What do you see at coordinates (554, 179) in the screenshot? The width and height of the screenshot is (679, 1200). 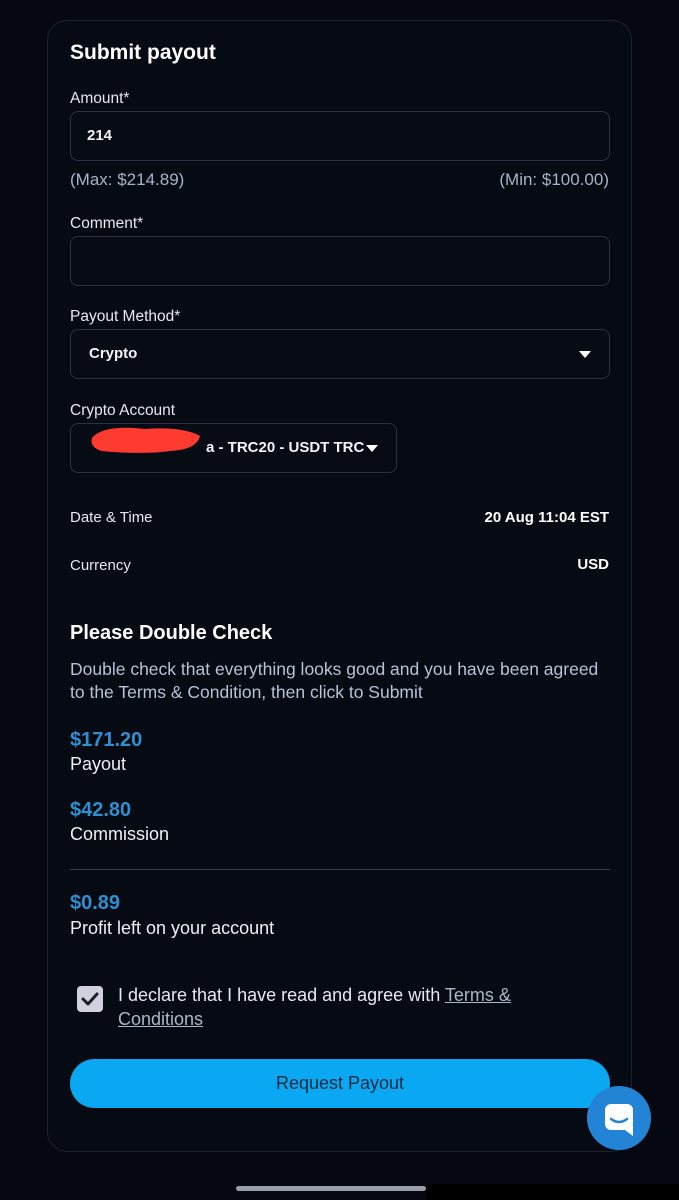 I see `min-hint: (Min: $100.00)` at bounding box center [554, 179].